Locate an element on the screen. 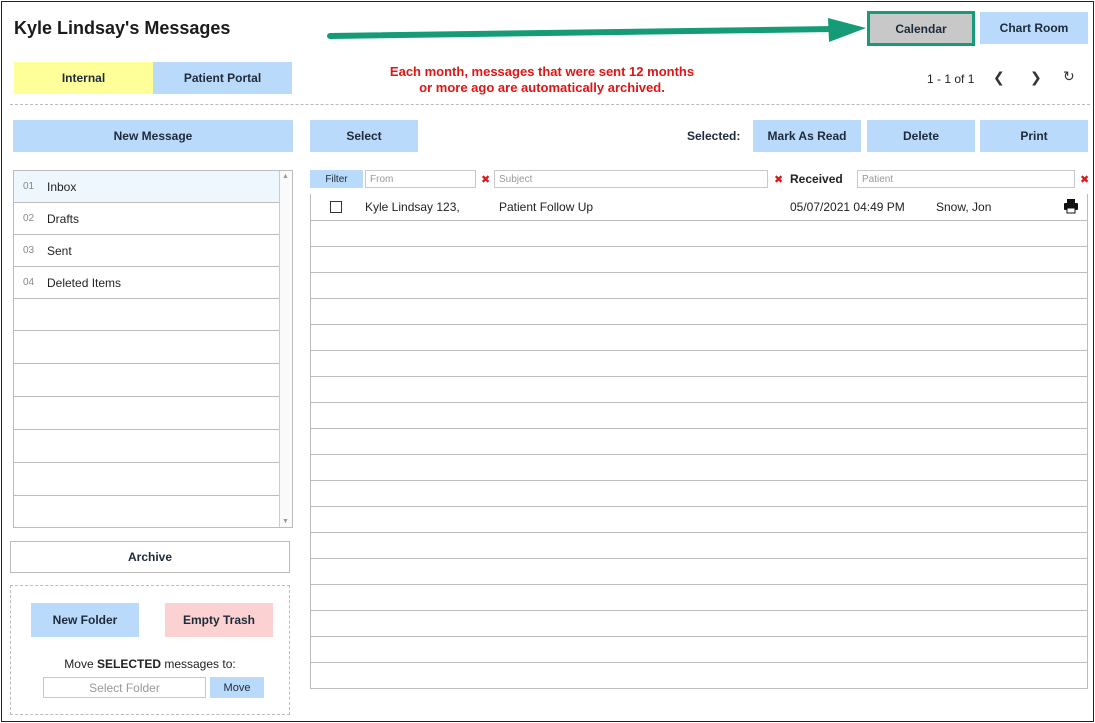  mark-as-read-button: Mark As Read is located at coordinates (807, 136).